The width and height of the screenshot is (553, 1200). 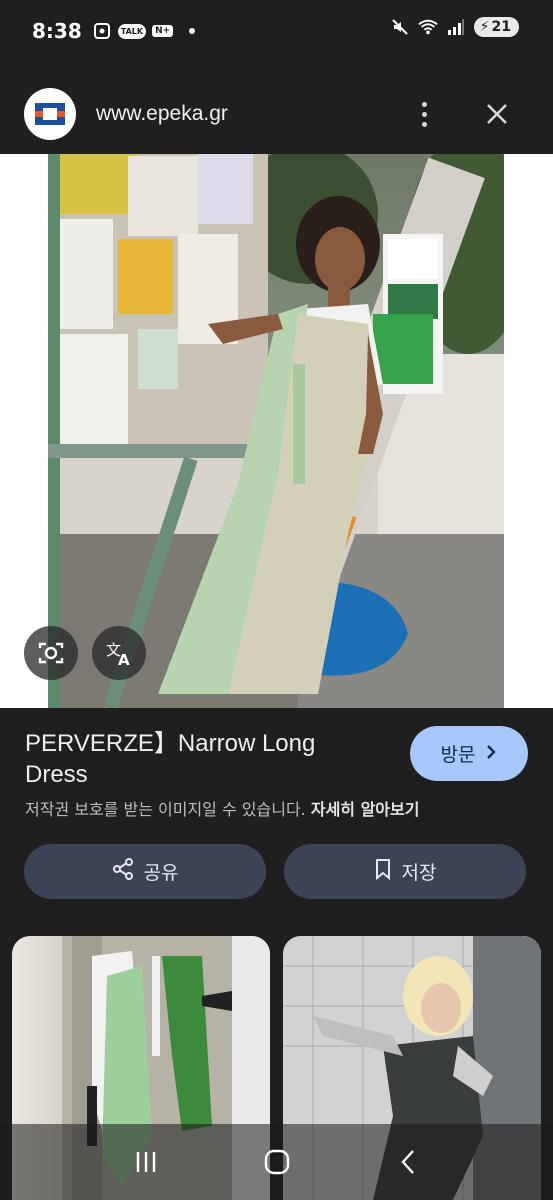 I want to click on battery-indicator: ⚡ 21, so click(x=496, y=27).